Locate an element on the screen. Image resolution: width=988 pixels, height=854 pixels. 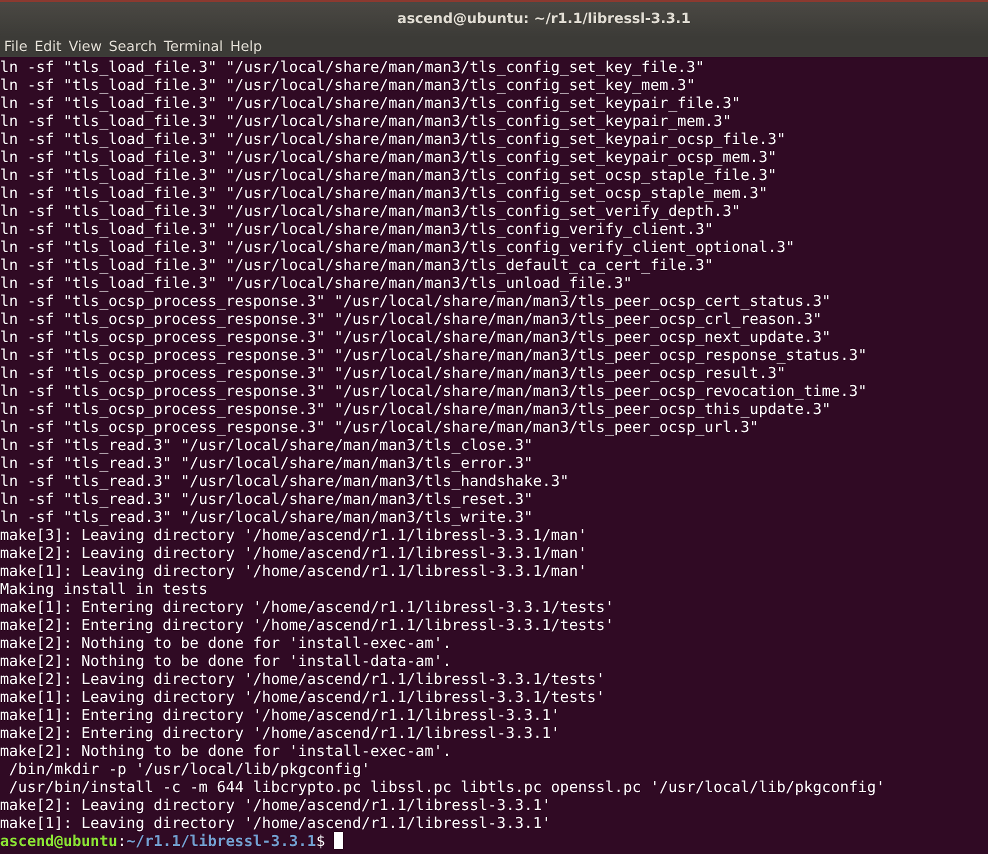
terminal-line: make[3]: Leaving directory '/home/ascend/r1.1/libressl-3.3.1/man' is located at coordinates (293, 535).